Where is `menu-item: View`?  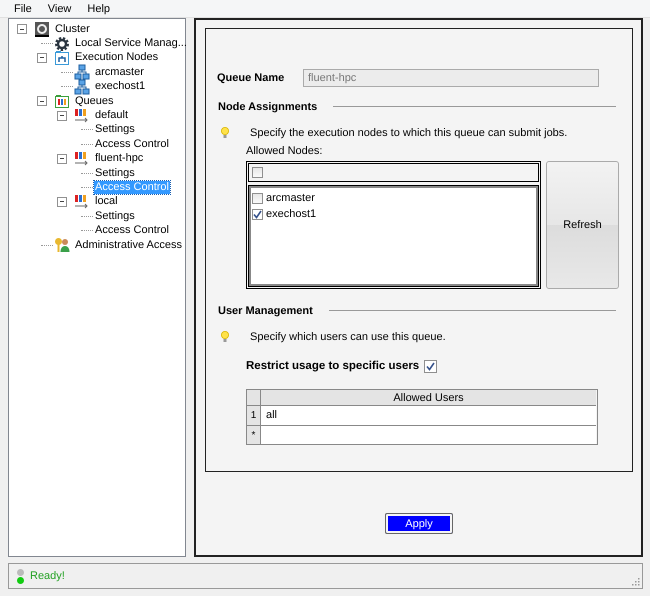
menu-item: View is located at coordinates (61, 8).